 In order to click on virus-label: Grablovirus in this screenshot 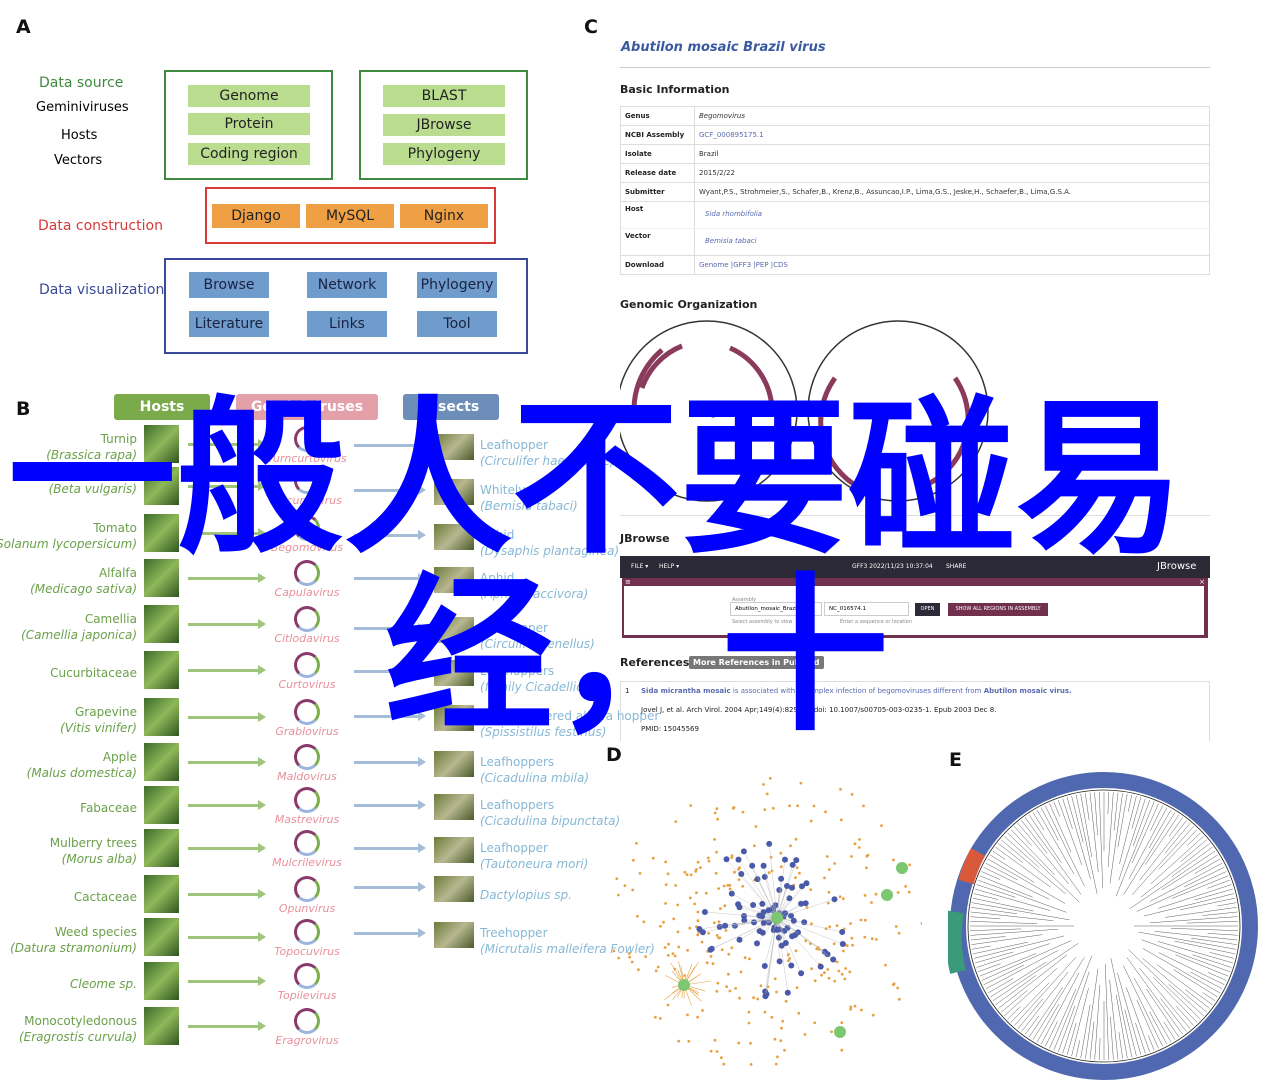, I will do `click(307, 731)`.